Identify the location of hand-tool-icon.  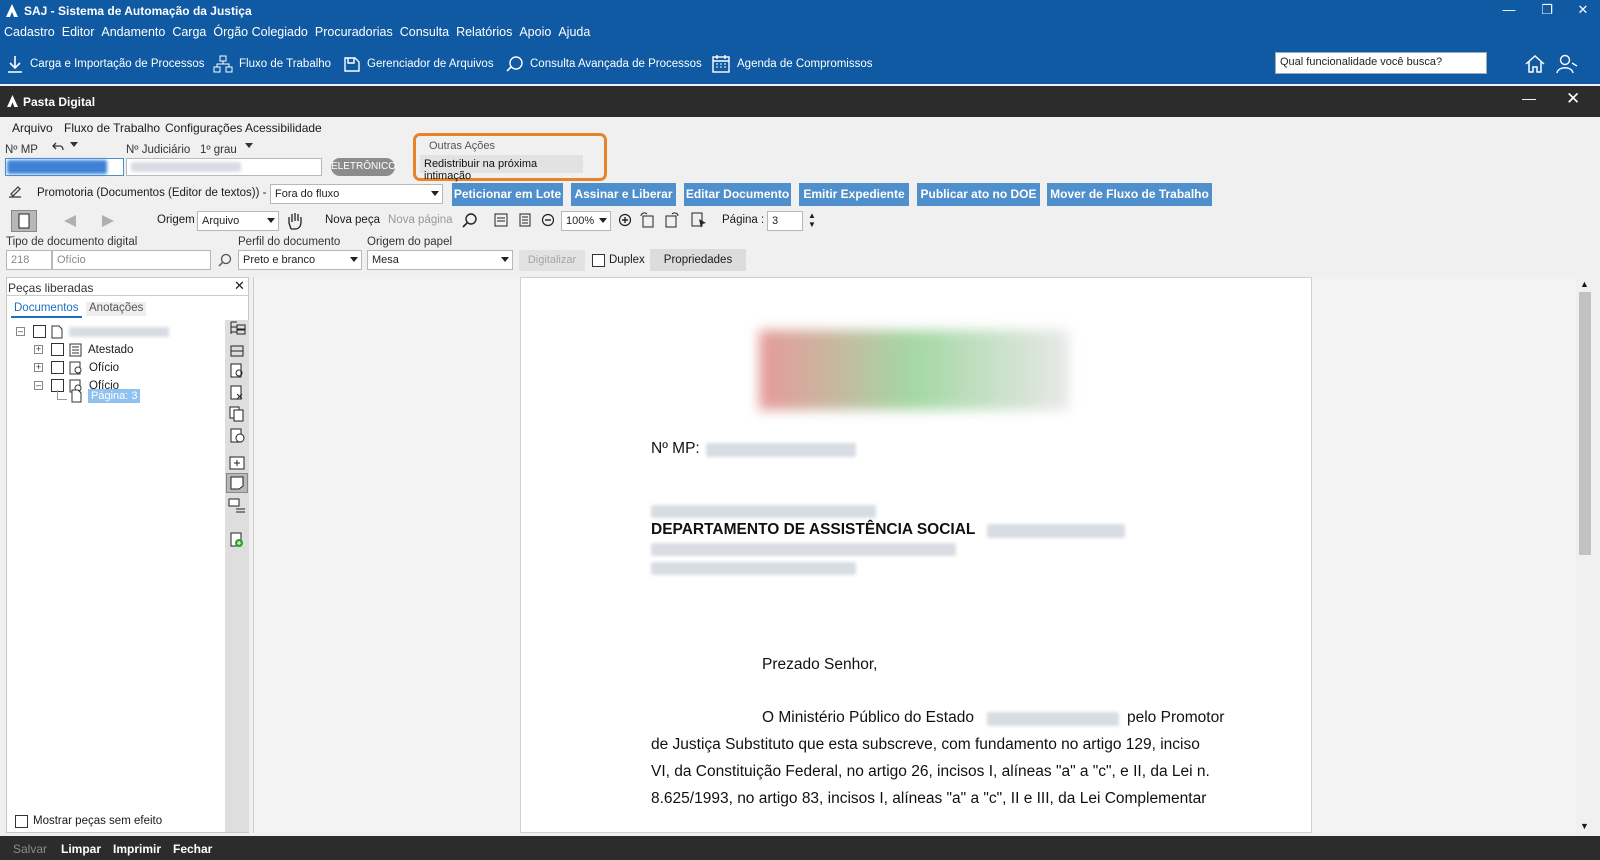
(295, 221).